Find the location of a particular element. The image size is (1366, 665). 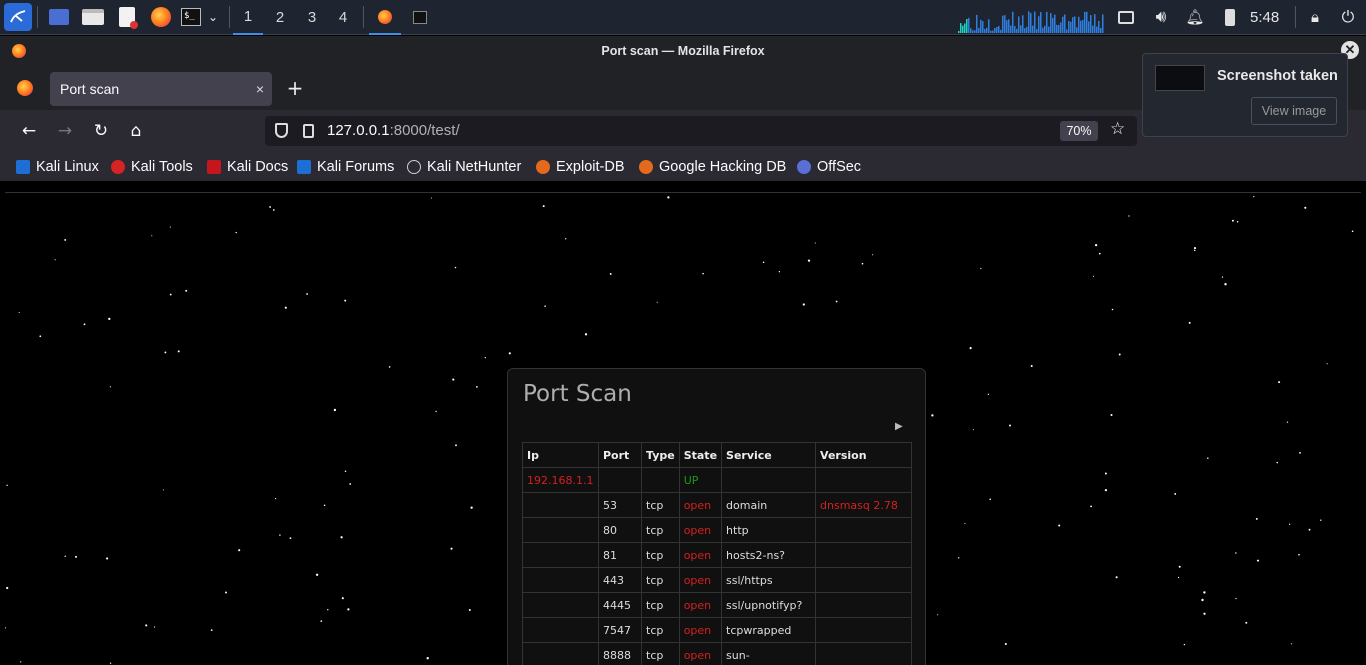

chevron-down-icon: ⌄ is located at coordinates (213, 17).